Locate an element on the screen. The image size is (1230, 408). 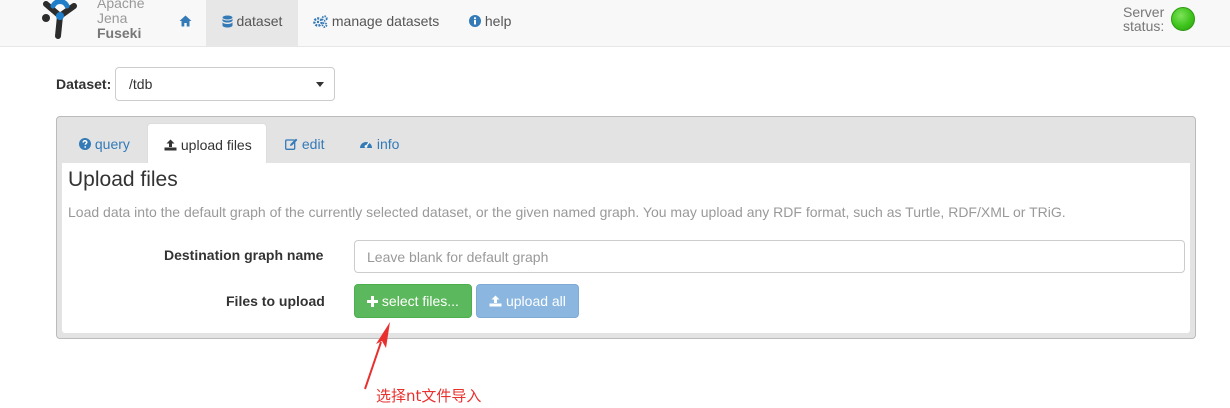
plus-icon is located at coordinates (373, 301).